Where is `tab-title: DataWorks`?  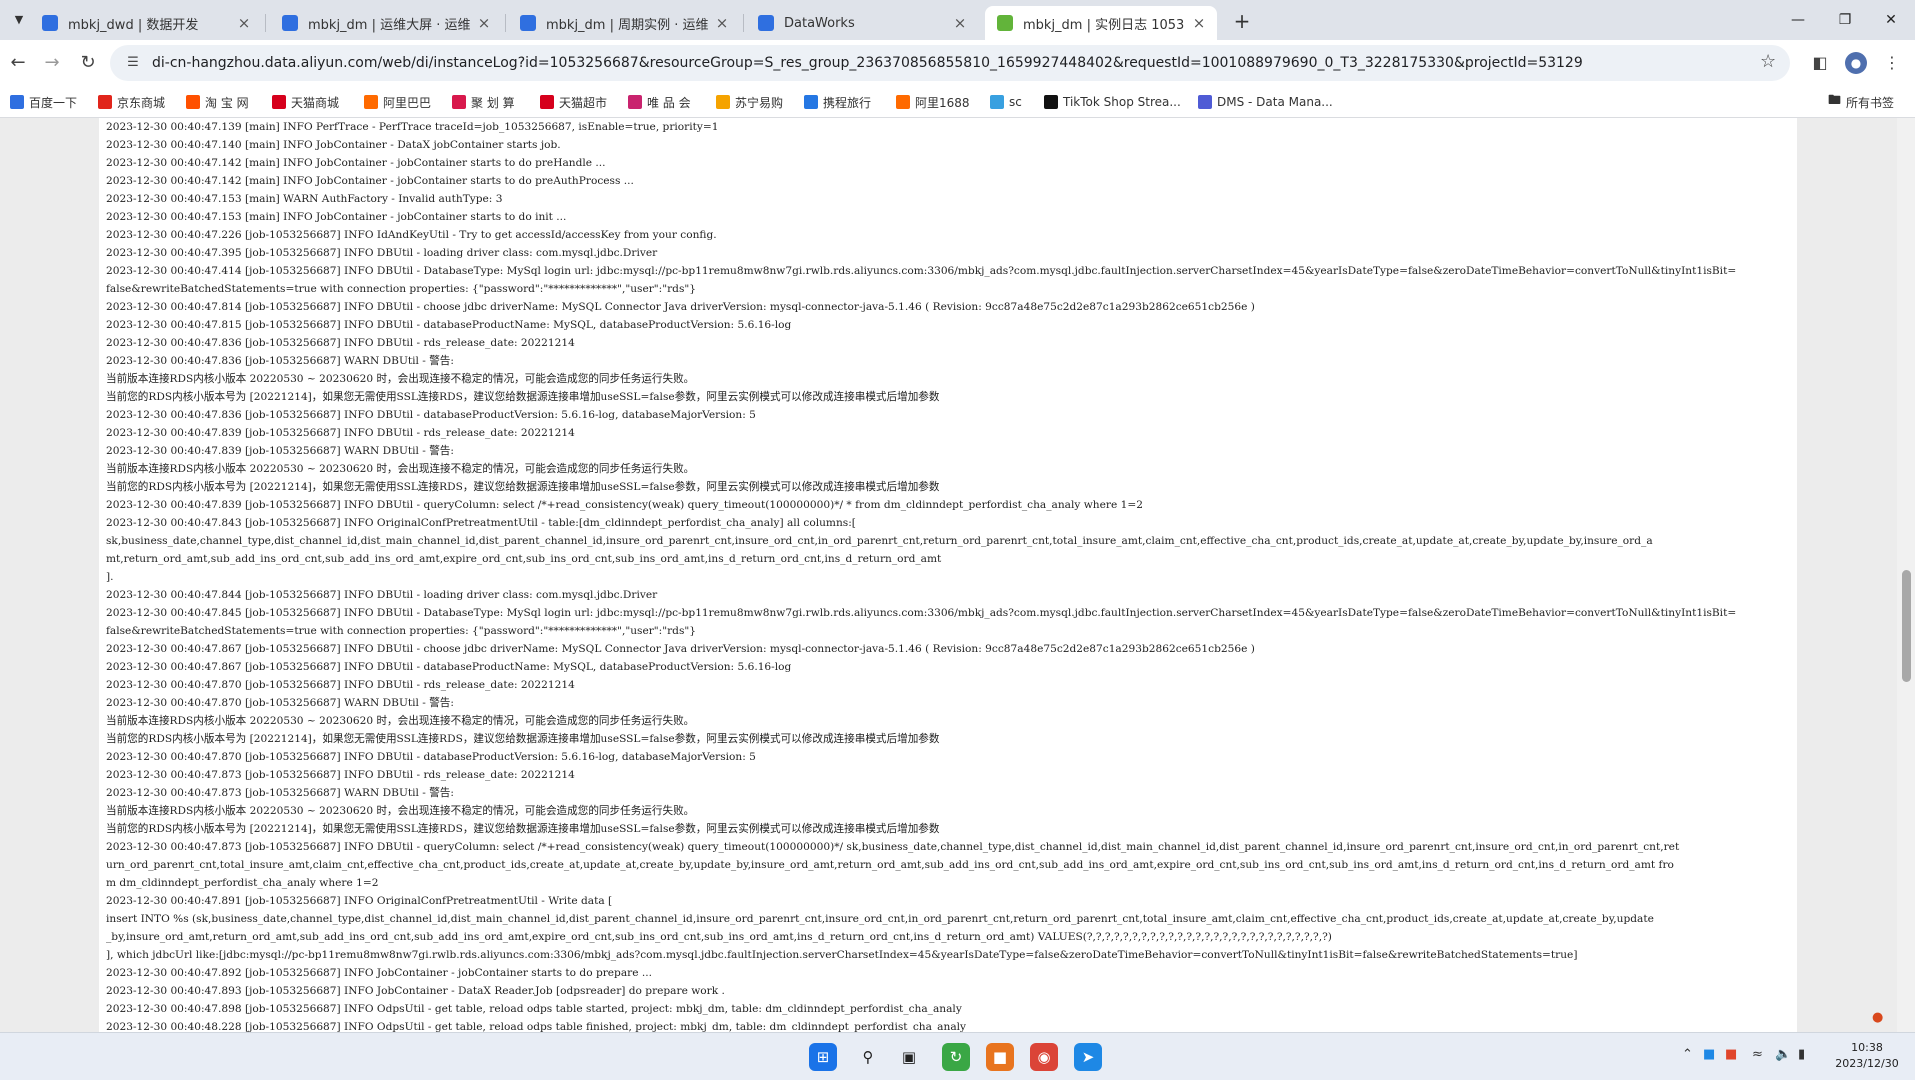 tab-title: DataWorks is located at coordinates (819, 23).